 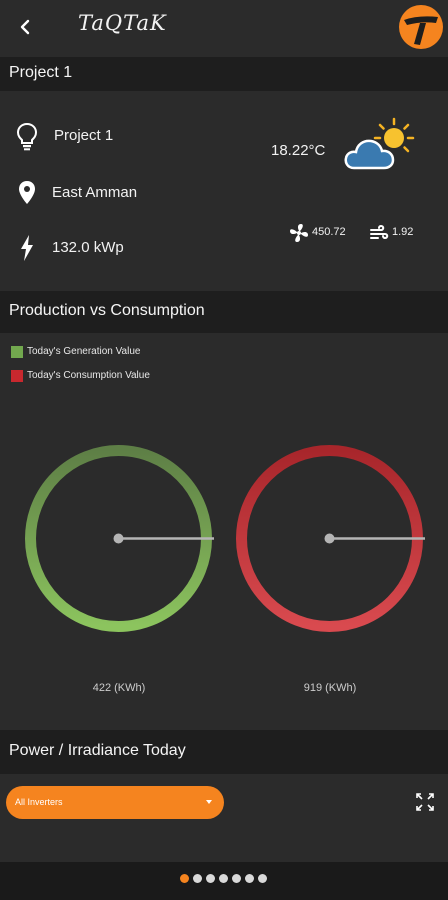 I want to click on generation-gauge, so click(x=119, y=538).